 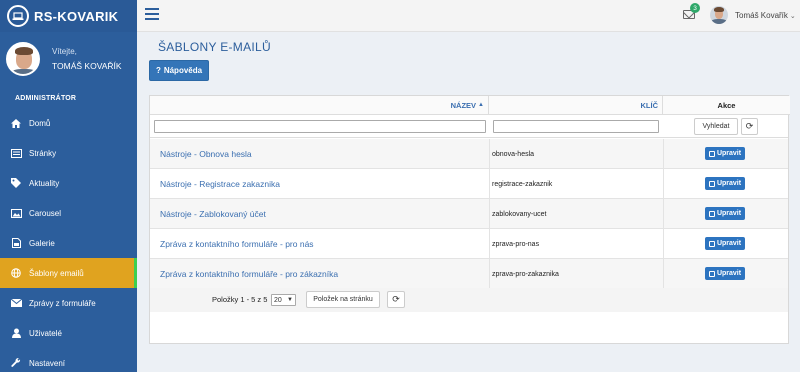 I want to click on user-menu-name: Tomáš Kovařík, so click(x=761, y=15).